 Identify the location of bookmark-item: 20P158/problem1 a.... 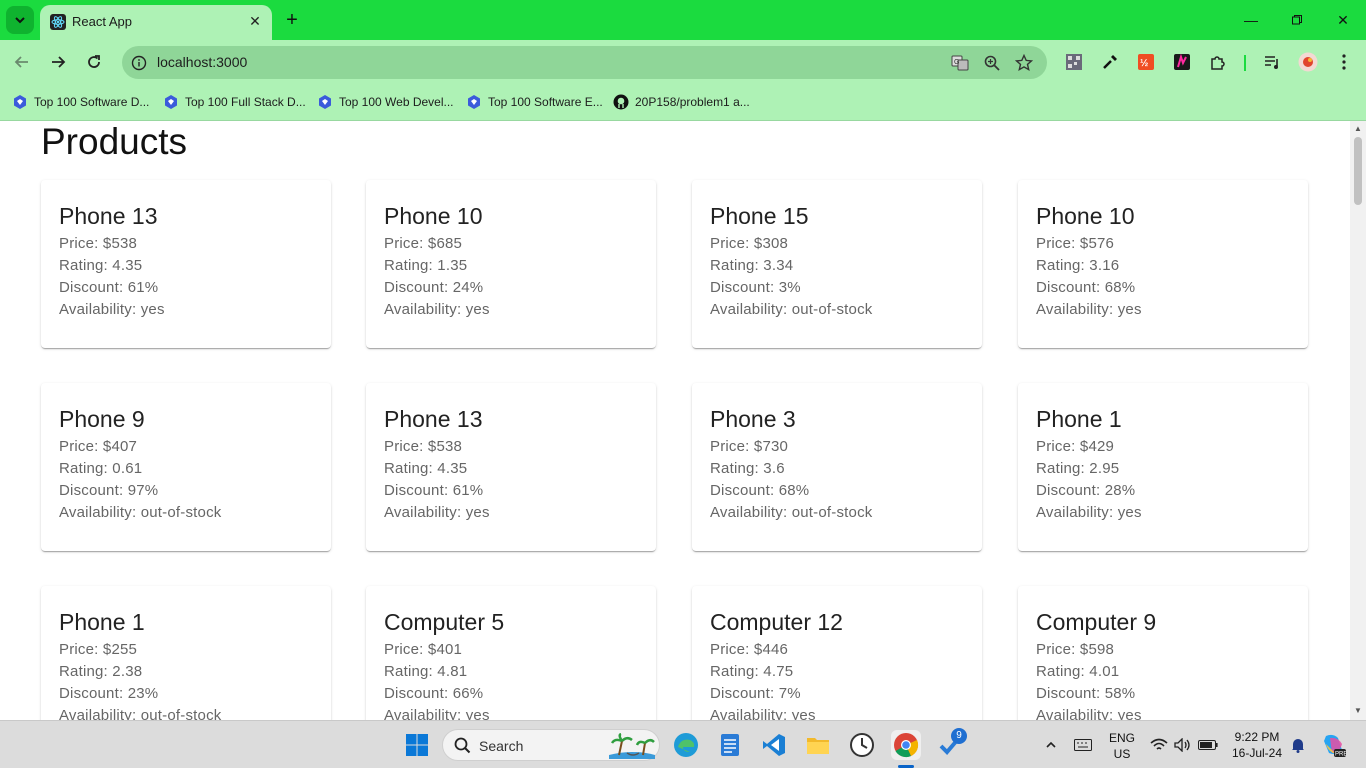
(681, 102).